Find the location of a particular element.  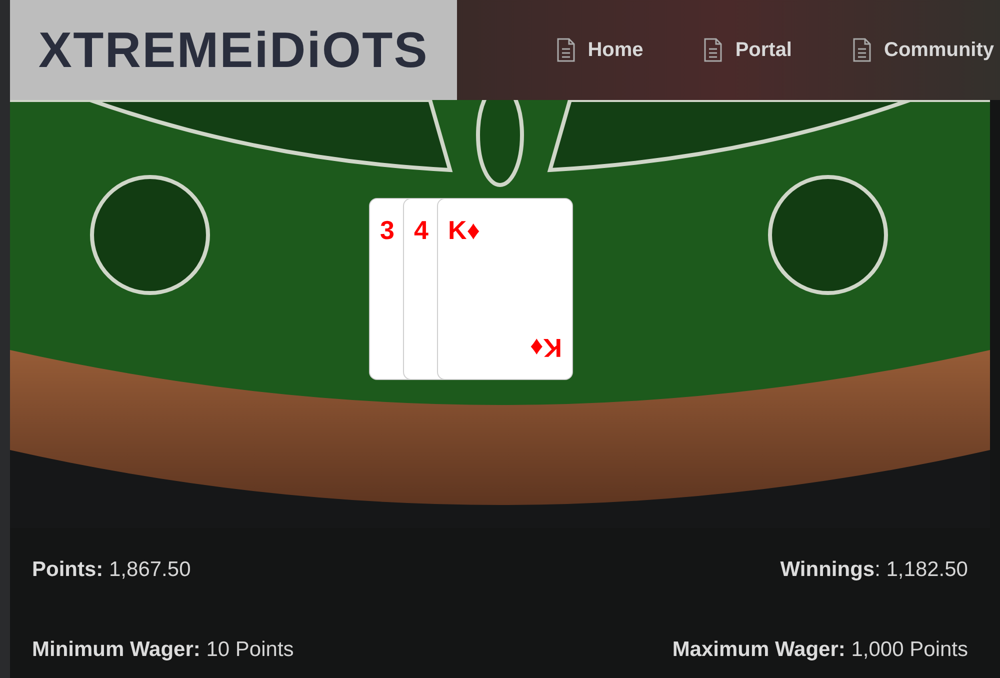

nav-link: Community is located at coordinates (923, 50).